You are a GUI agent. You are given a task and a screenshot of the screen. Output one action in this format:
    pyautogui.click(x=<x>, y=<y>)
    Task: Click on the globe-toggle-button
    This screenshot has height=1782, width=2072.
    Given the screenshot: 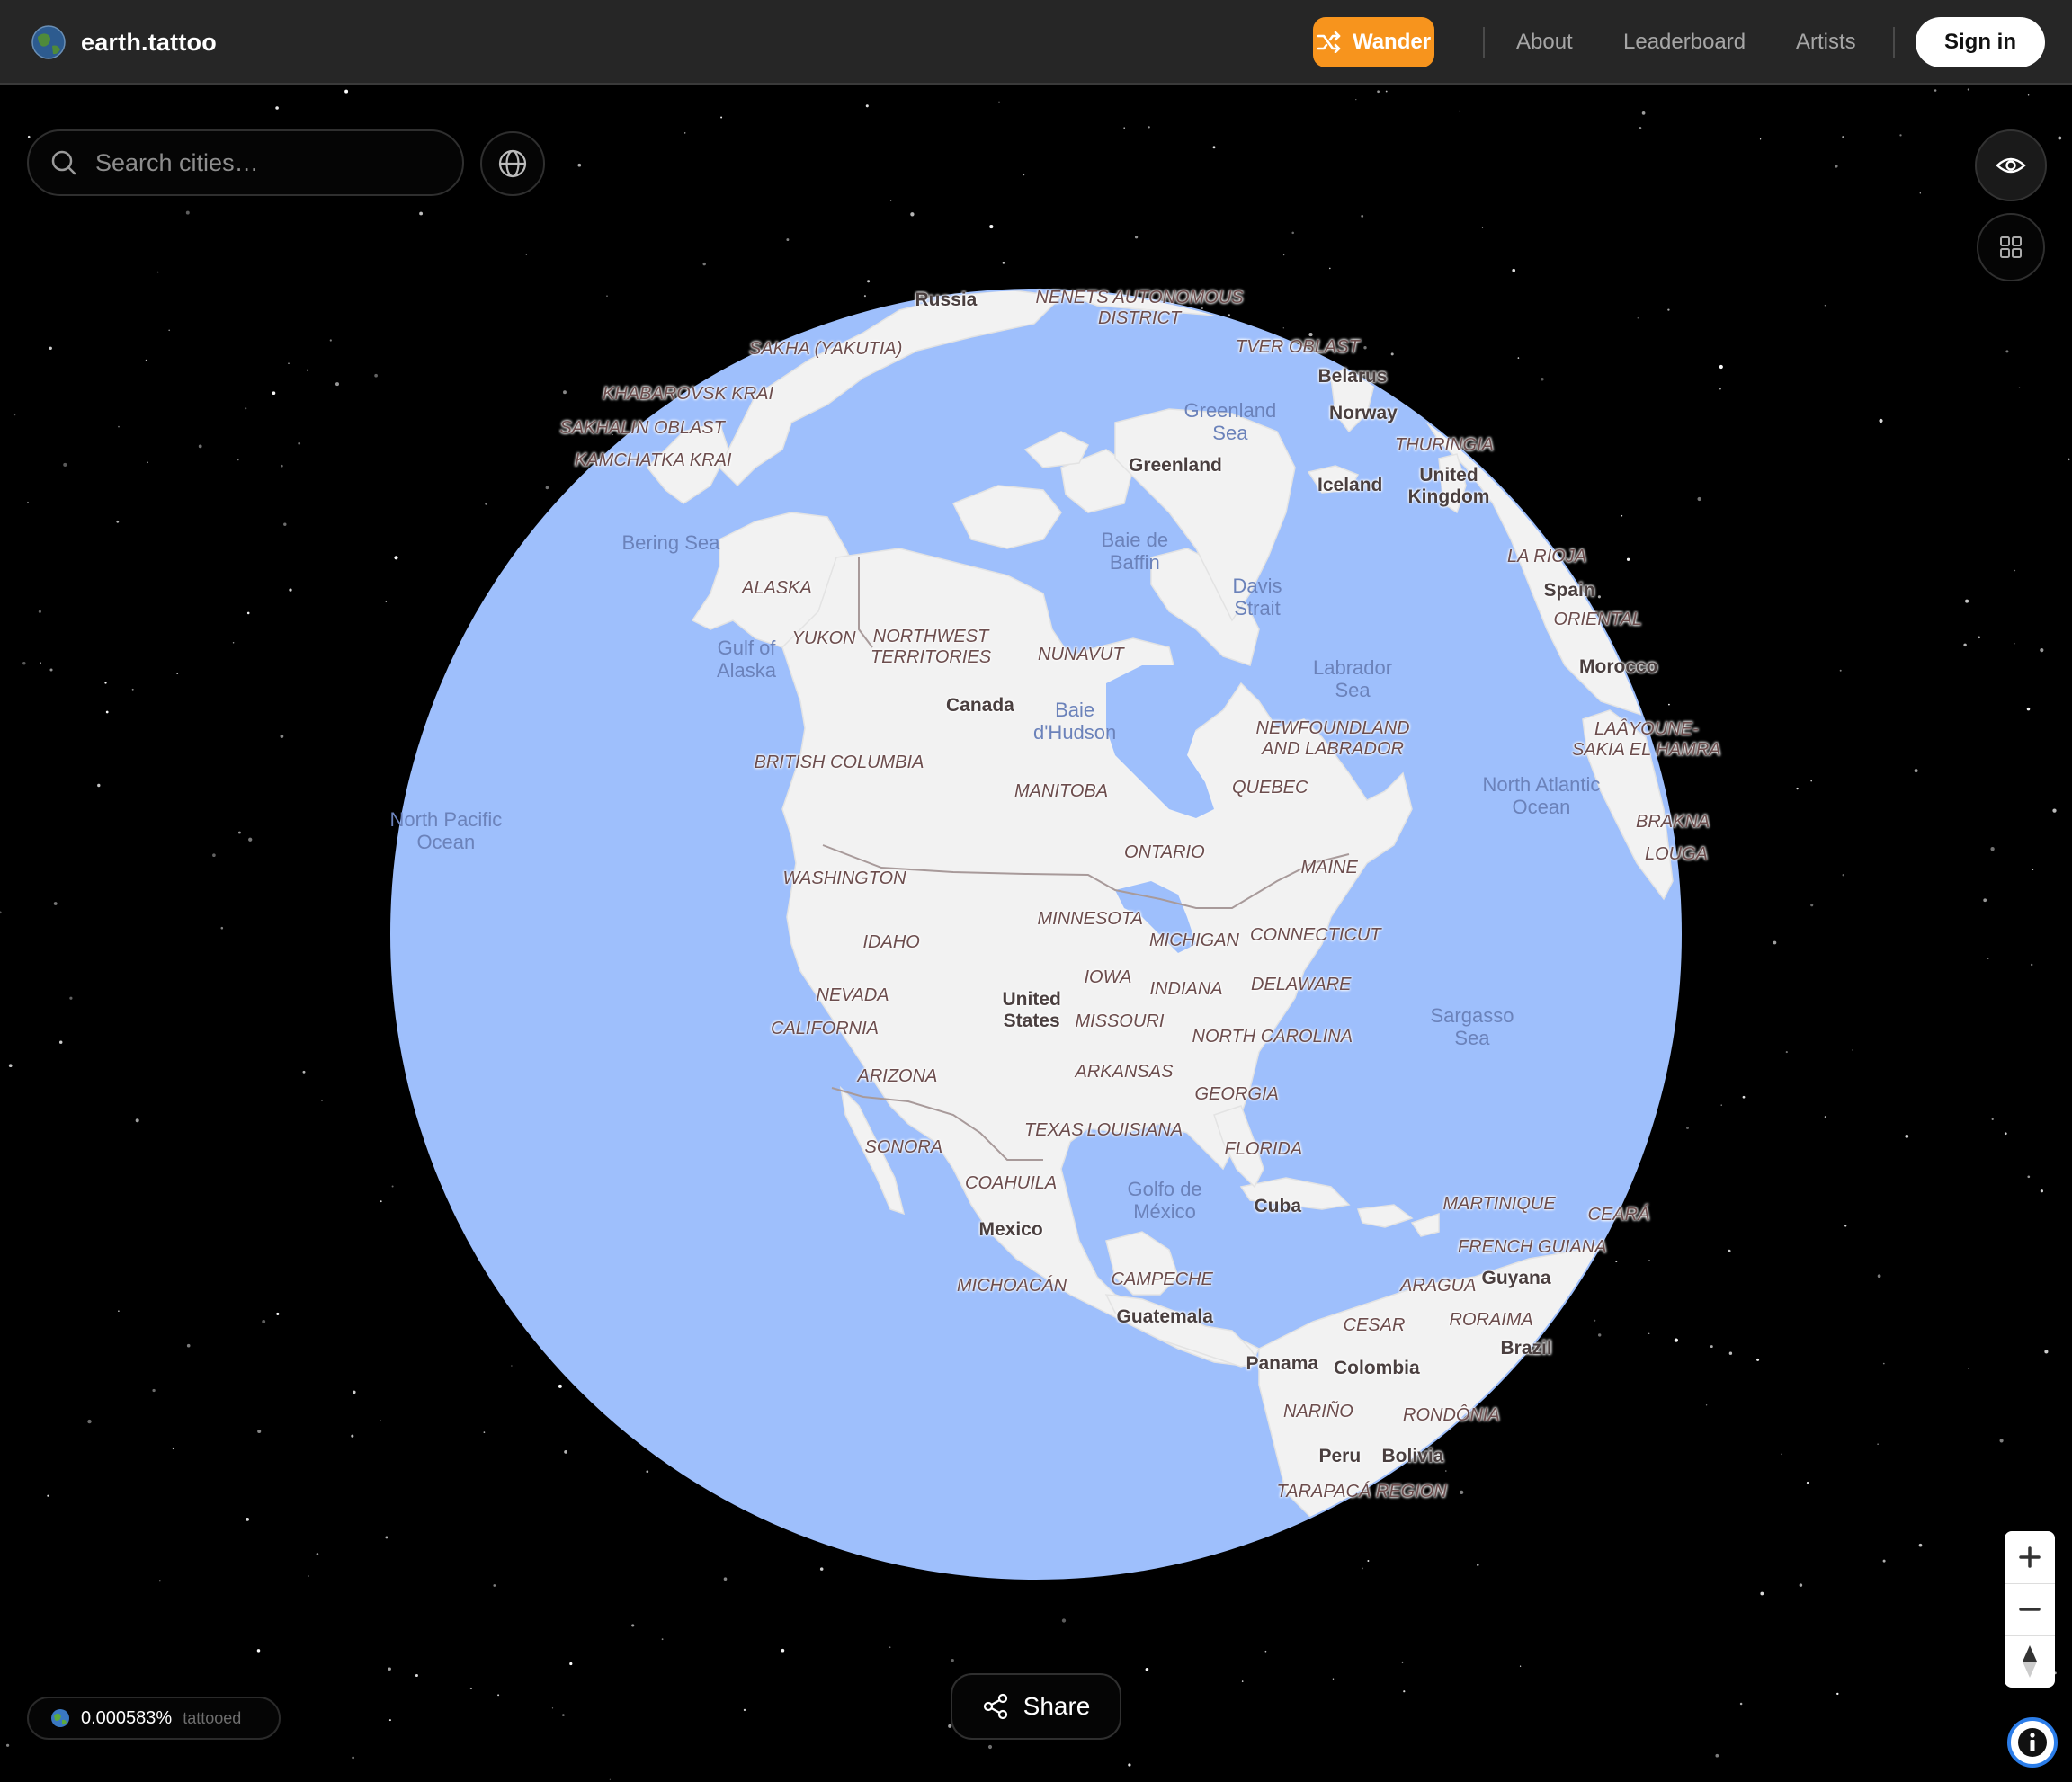 What is the action you would take?
    pyautogui.click(x=512, y=163)
    